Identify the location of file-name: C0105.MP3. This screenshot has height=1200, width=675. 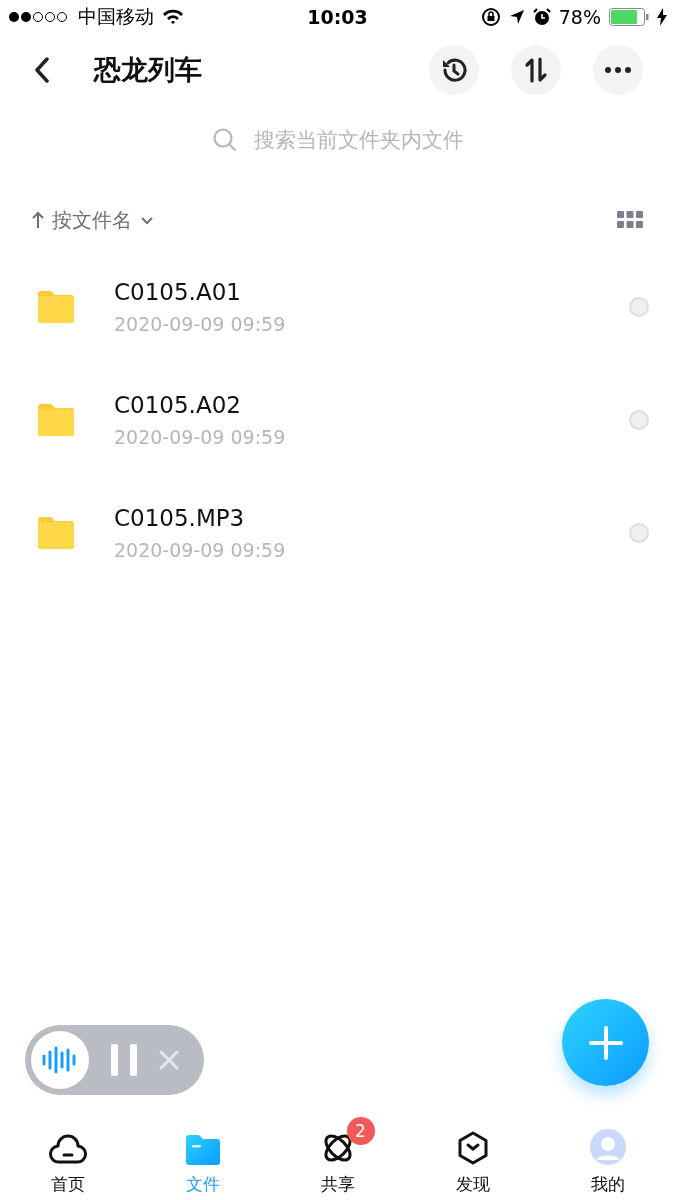
(180, 517).